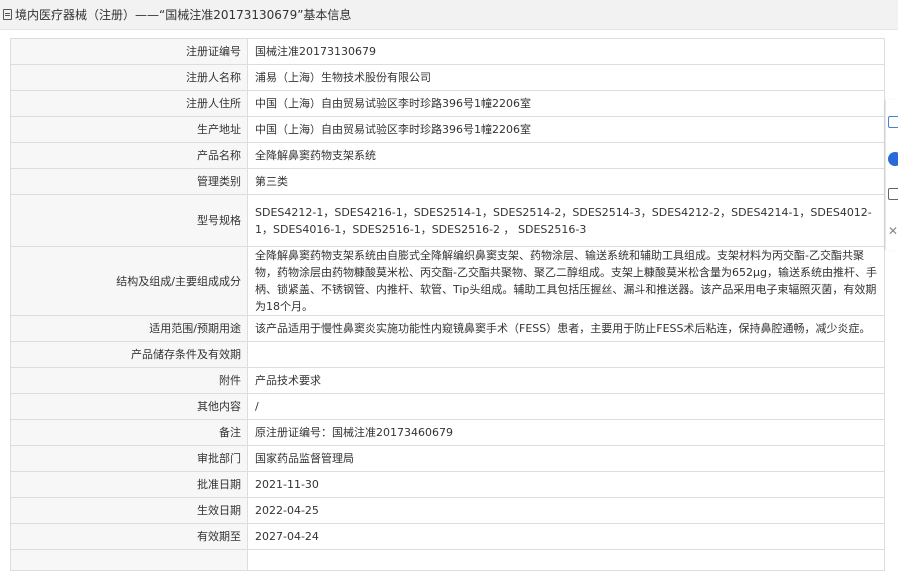  I want to click on row-value: 全降解鼻窦药物支架系统, so click(566, 155).